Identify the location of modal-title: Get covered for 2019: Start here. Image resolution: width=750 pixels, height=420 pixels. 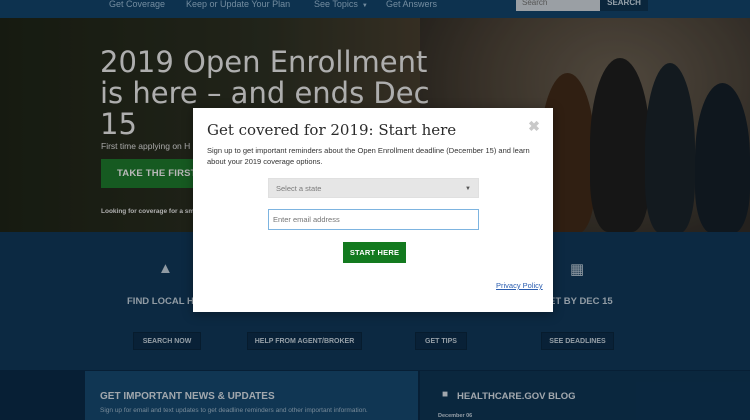
(332, 130).